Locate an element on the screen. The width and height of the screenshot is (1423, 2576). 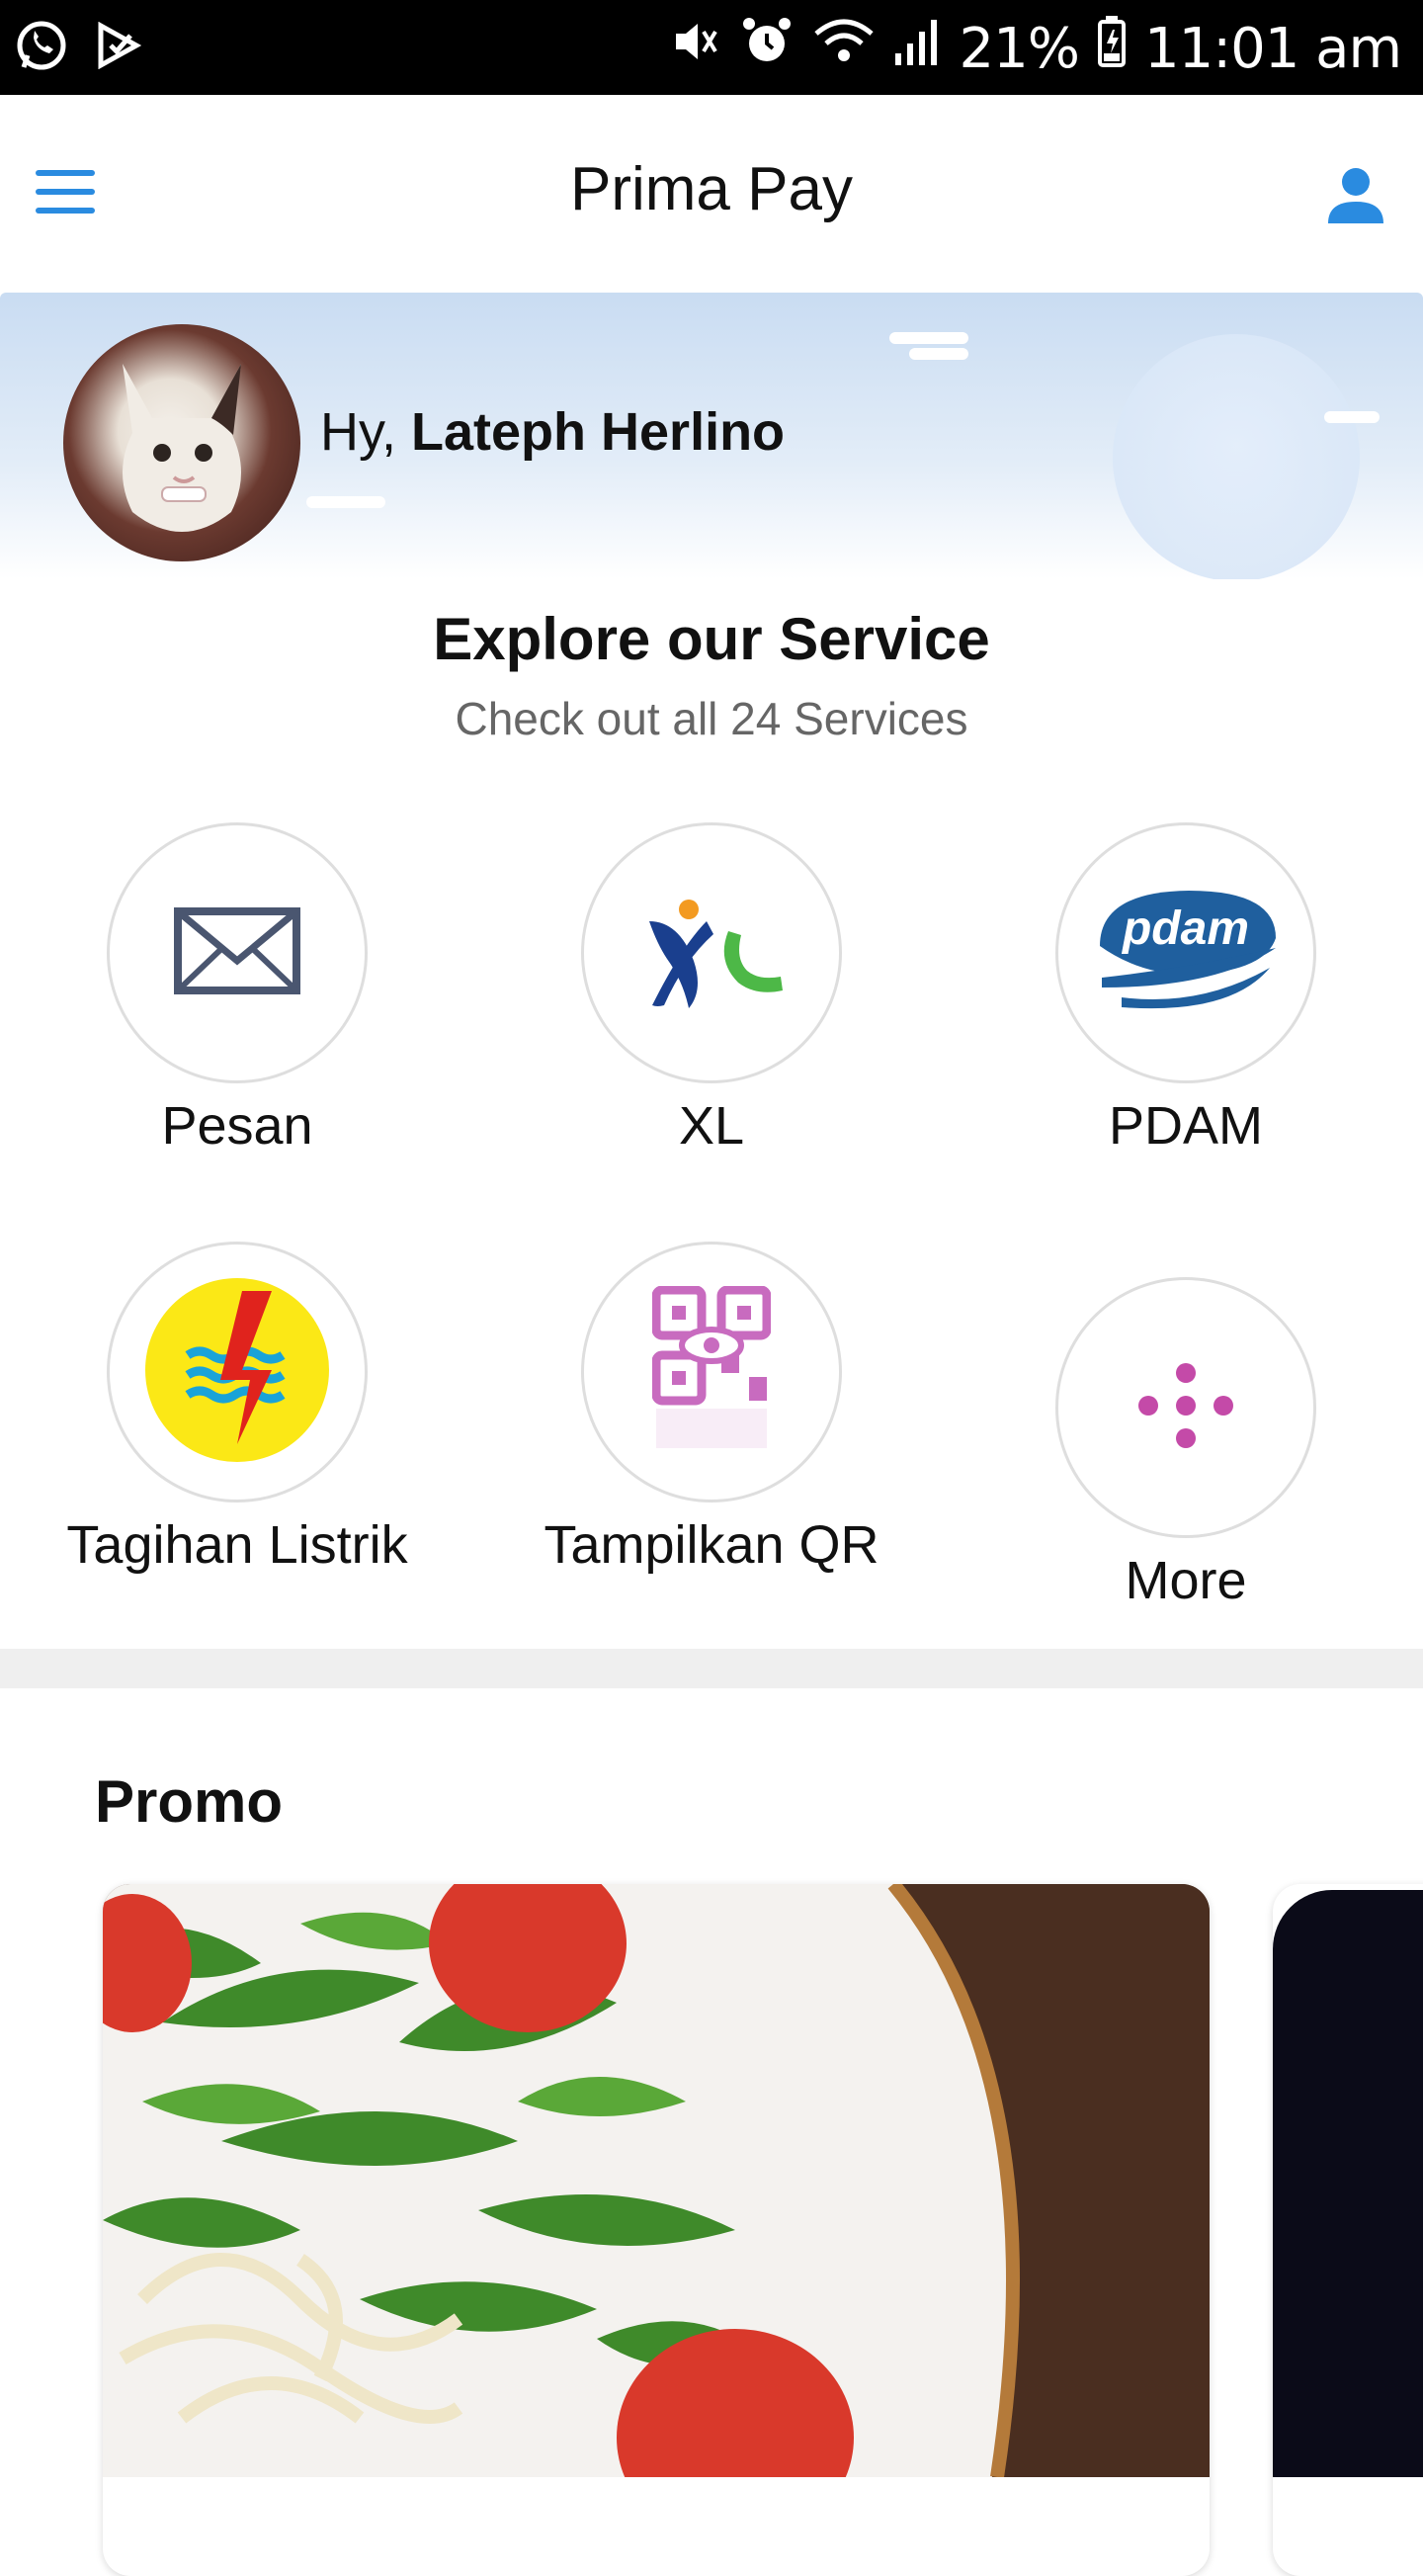
explore-subtitle: Check out all 24 Services is located at coordinates (711, 718).